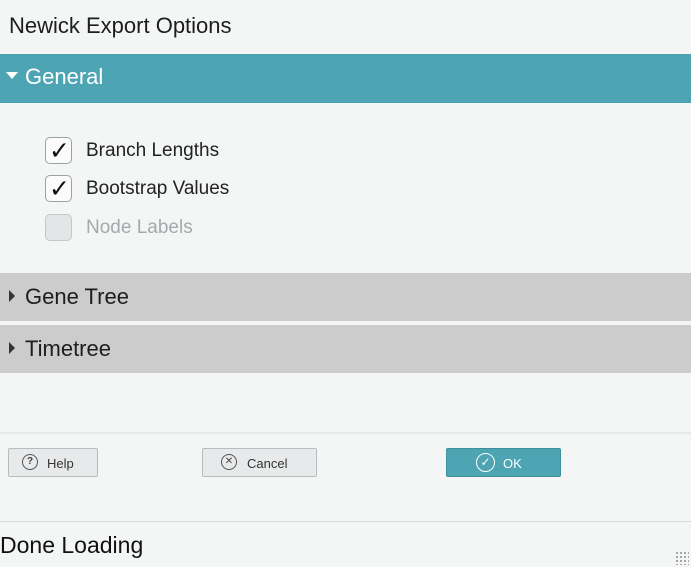 The width and height of the screenshot is (691, 567). What do you see at coordinates (345, 27) in the screenshot?
I see `title-bar: Newick Export Options` at bounding box center [345, 27].